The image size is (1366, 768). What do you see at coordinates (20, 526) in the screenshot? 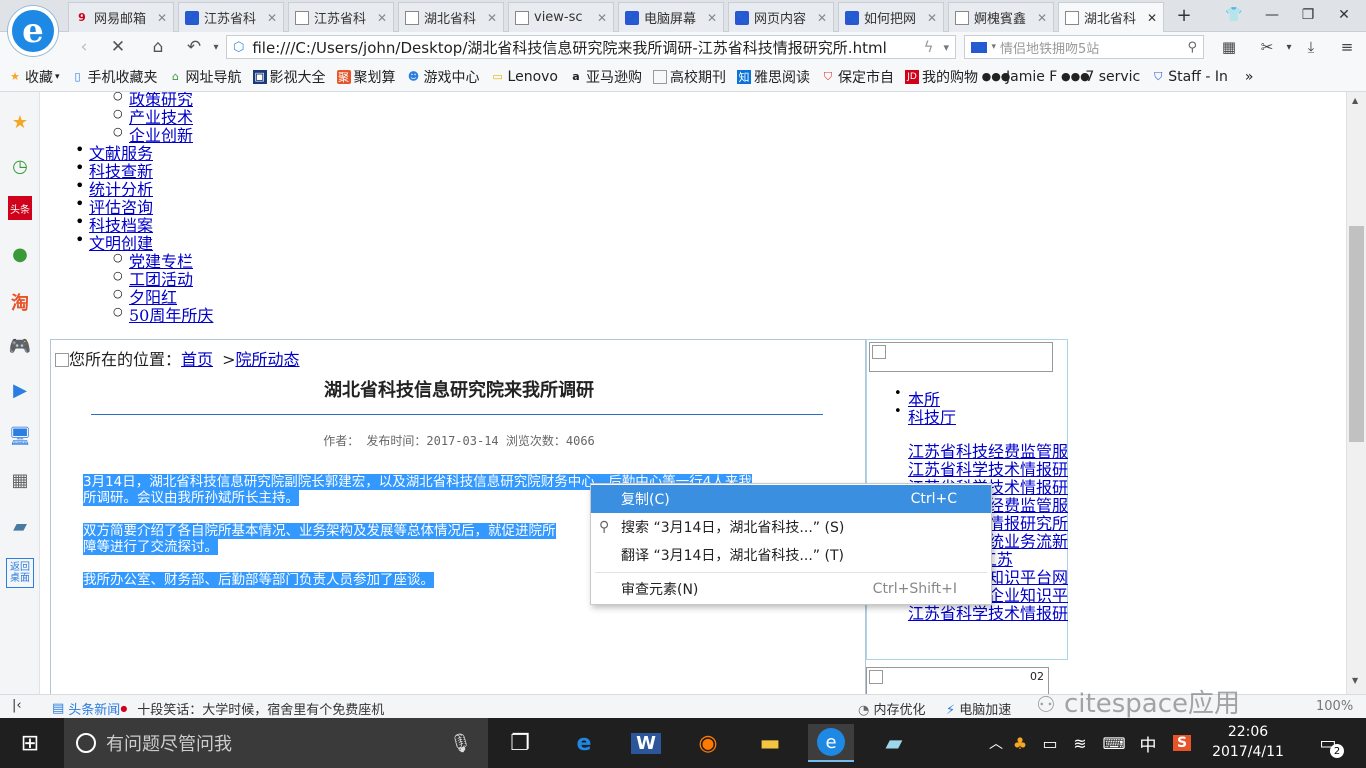
I see `notebook-icon: ▰` at bounding box center [20, 526].